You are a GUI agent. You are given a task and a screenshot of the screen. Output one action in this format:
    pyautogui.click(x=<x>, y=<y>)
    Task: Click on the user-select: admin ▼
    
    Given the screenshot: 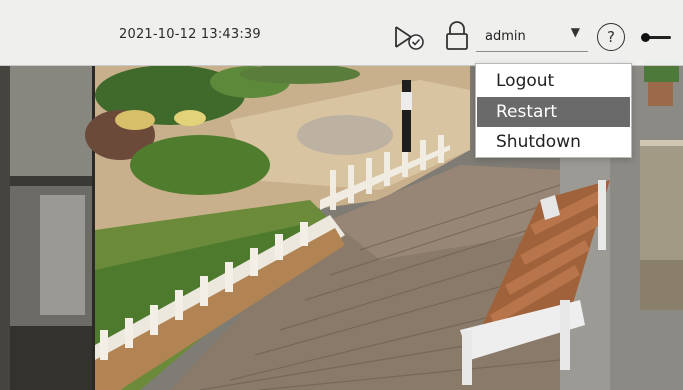 What is the action you would take?
    pyautogui.click(x=532, y=37)
    